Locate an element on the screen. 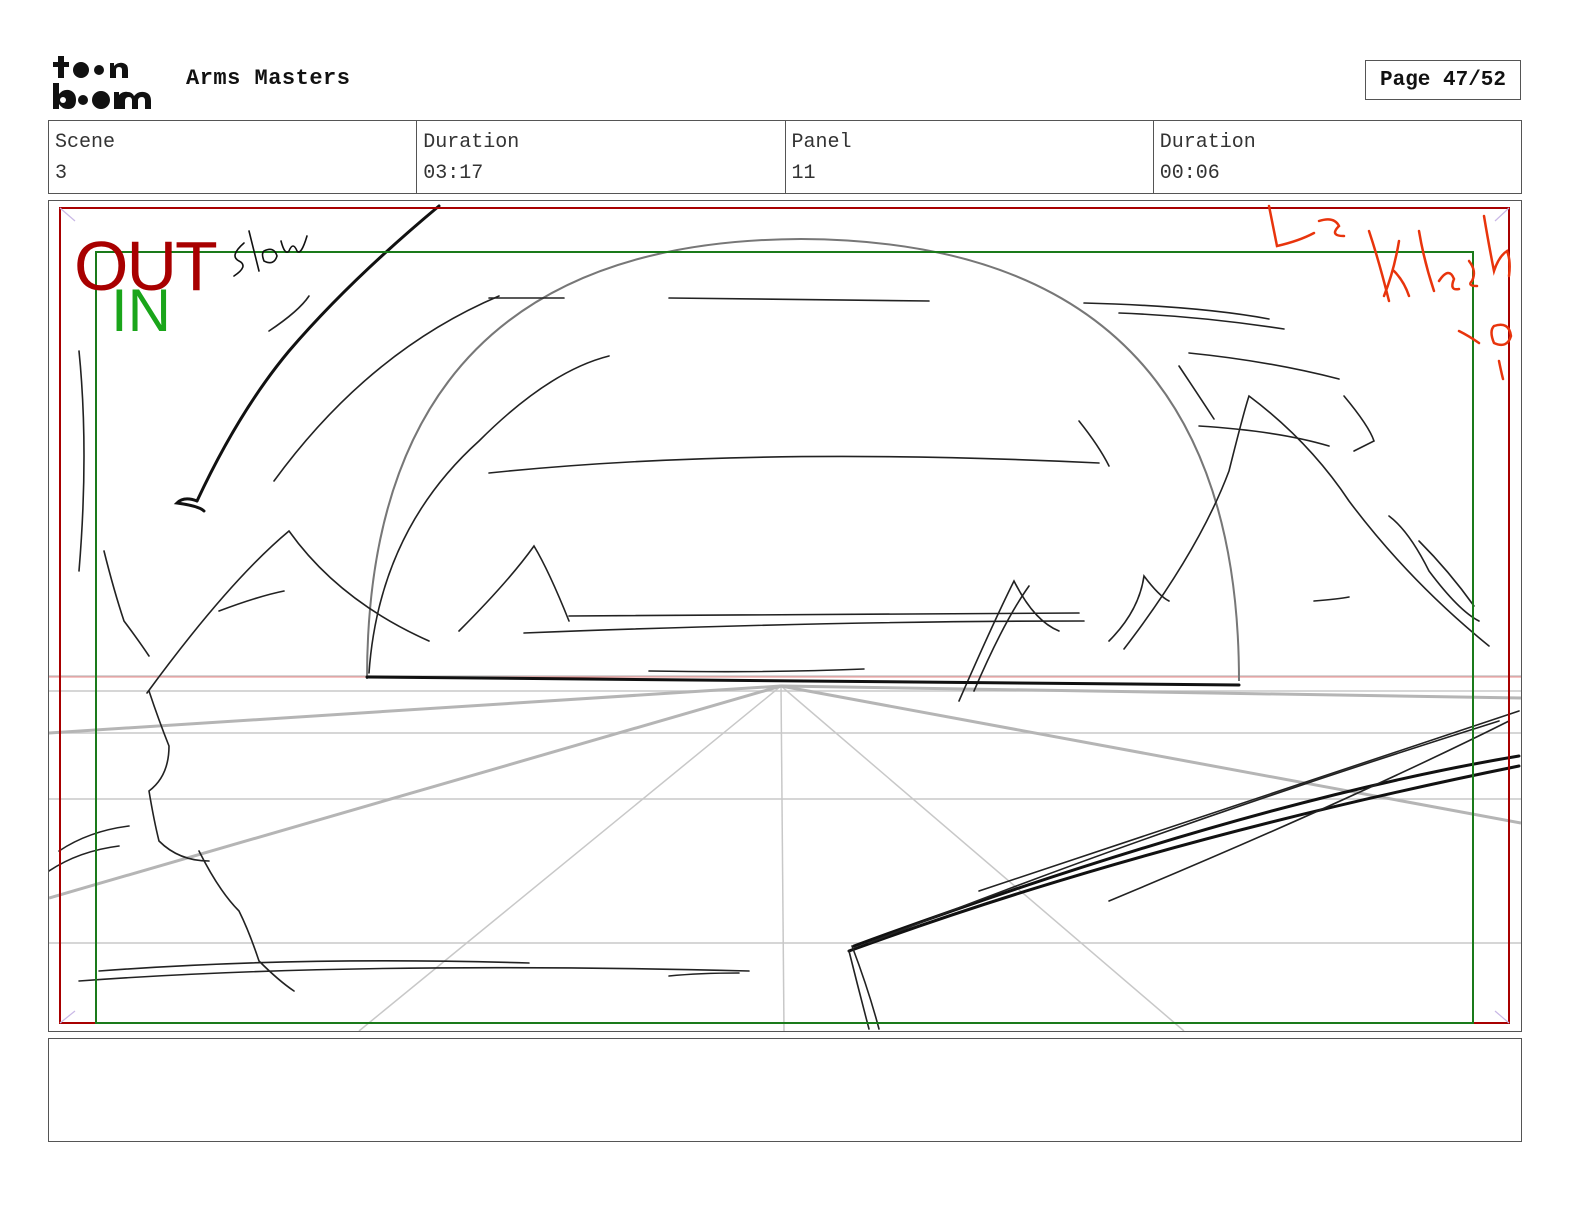 The height and width of the screenshot is (1224, 1584). panel-value: 11 is located at coordinates (803, 173).